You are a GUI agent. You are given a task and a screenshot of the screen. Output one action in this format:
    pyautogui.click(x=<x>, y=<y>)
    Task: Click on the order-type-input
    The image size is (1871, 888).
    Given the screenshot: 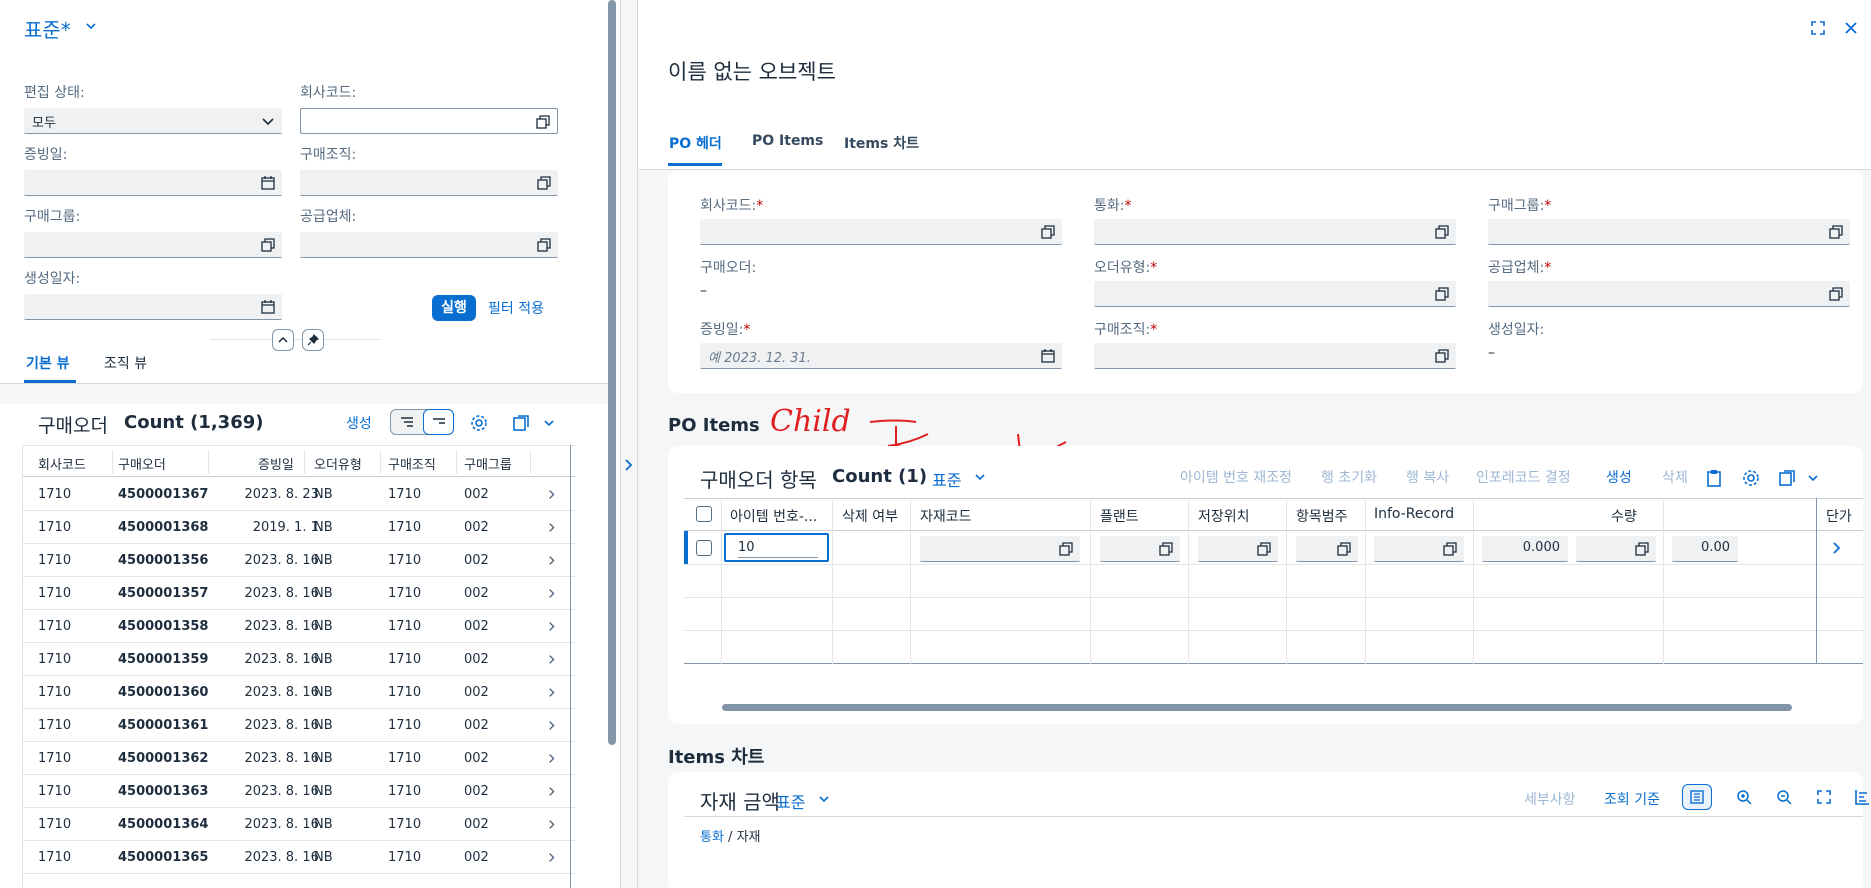 What is the action you would take?
    pyautogui.click(x=1275, y=294)
    